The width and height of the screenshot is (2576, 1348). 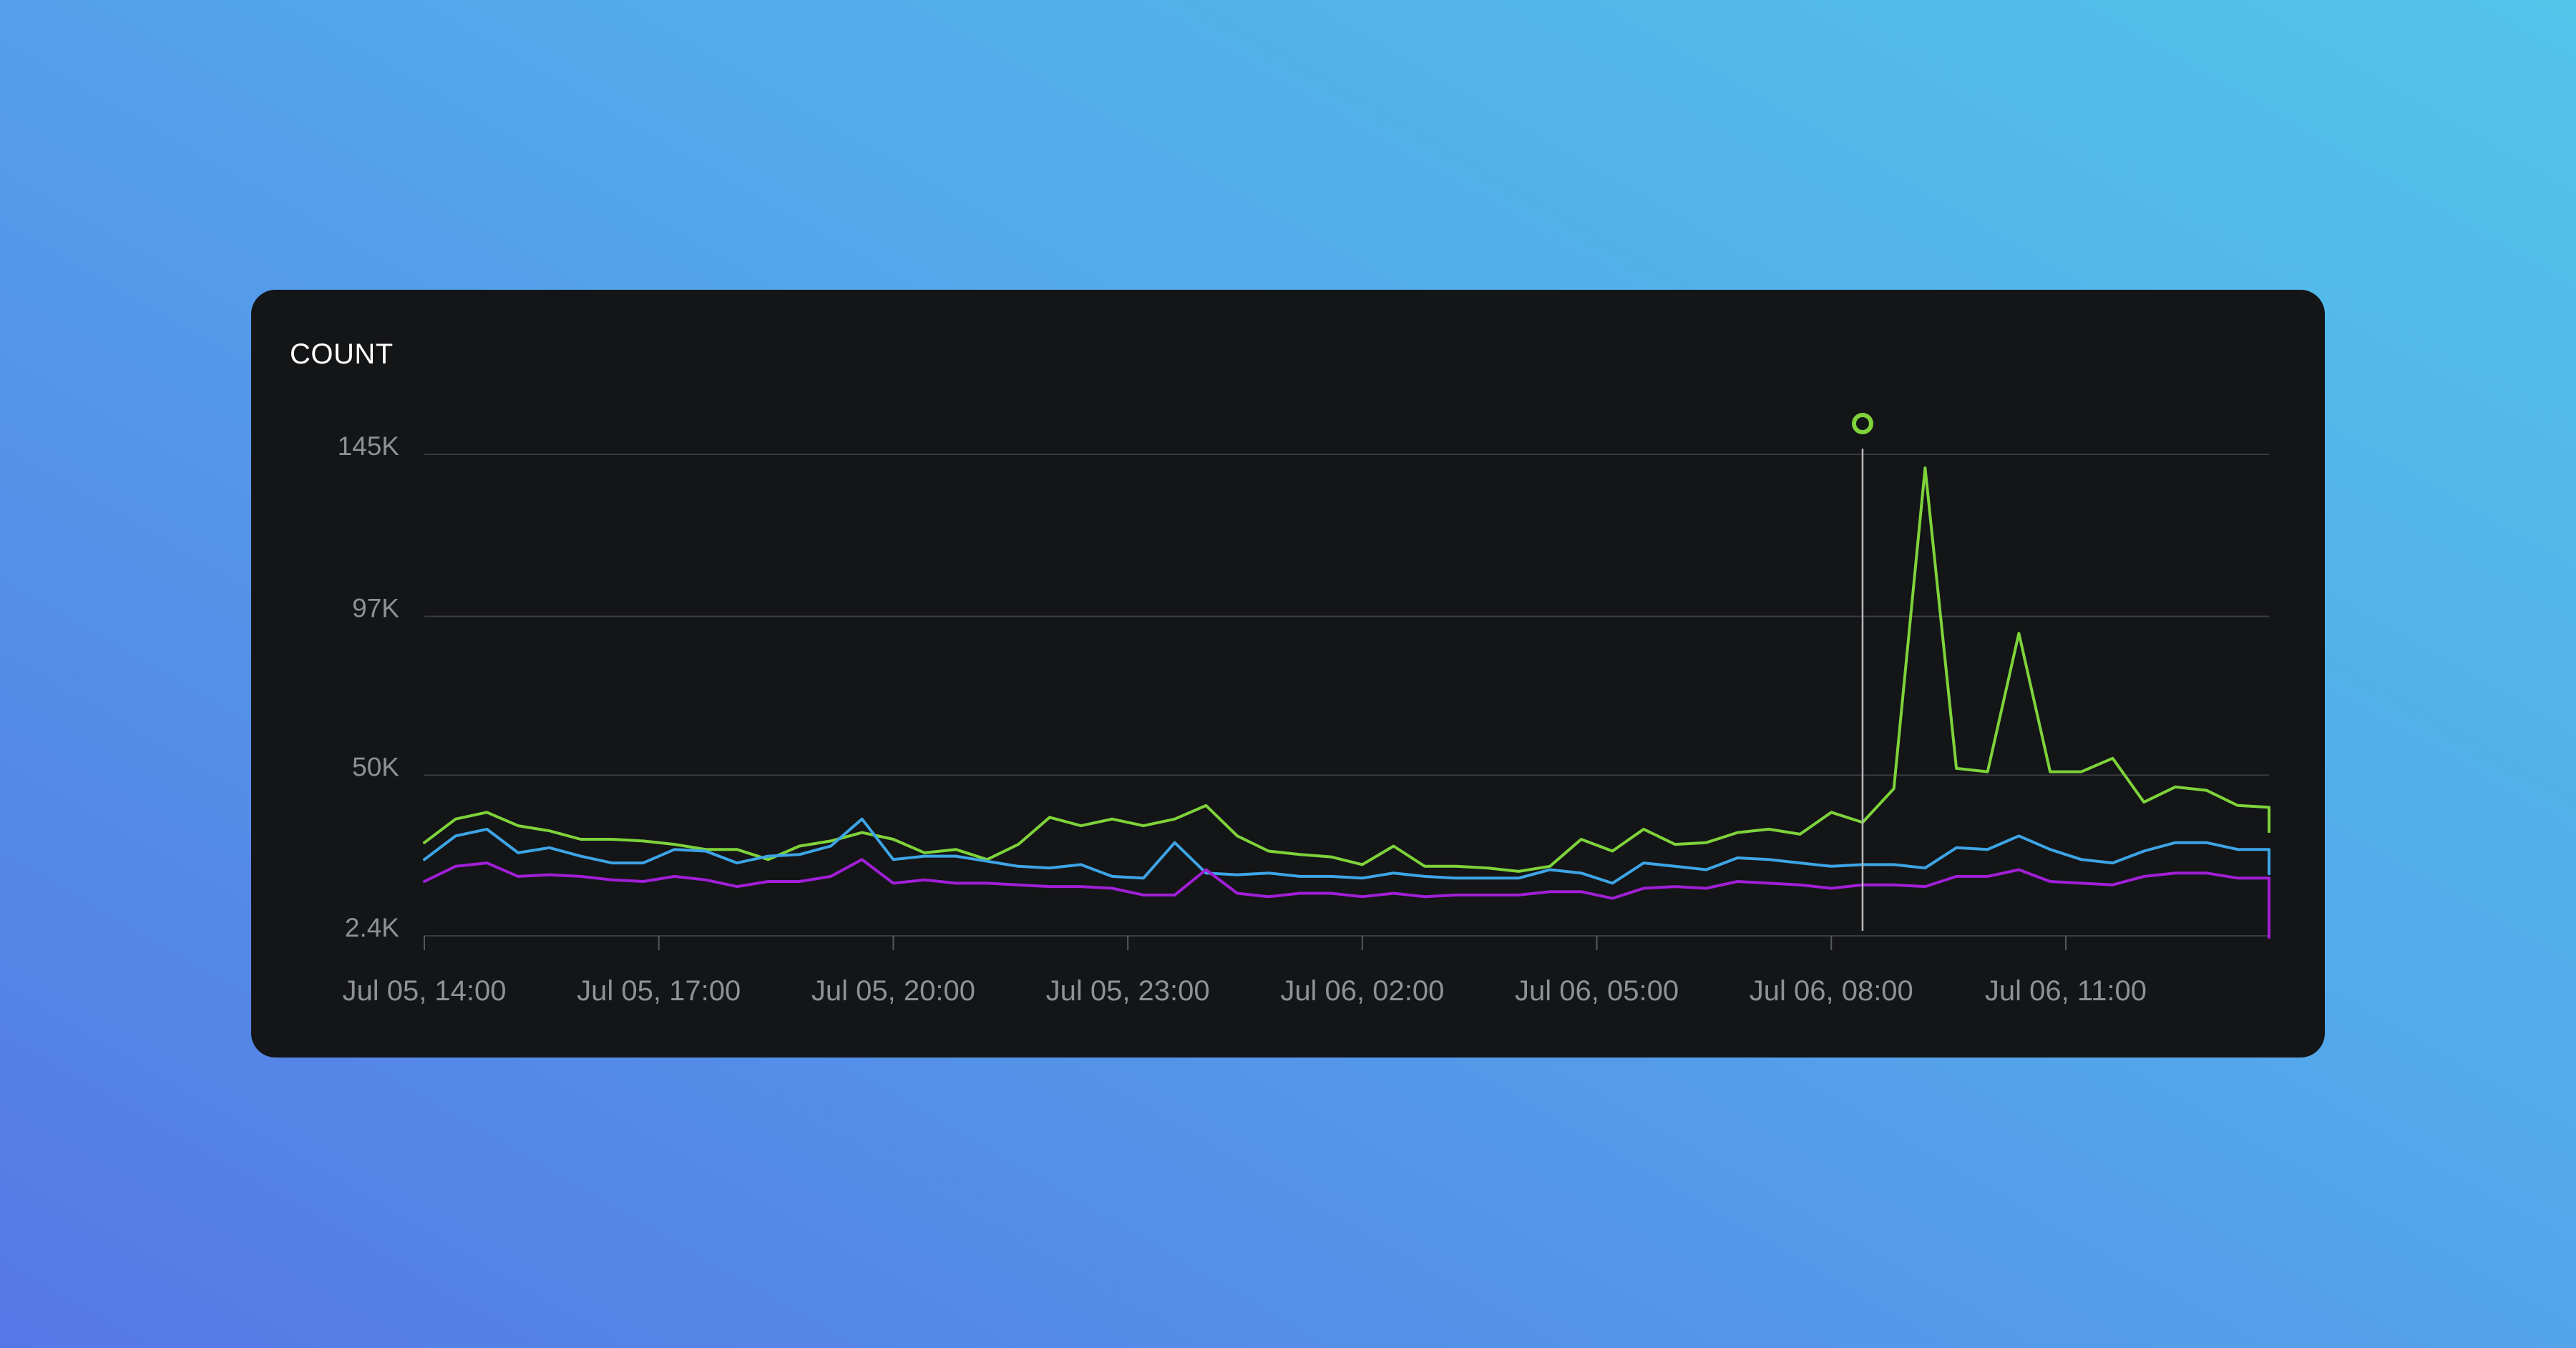 I want to click on x-tick-label: Jul 05, 23:00, so click(x=1128, y=991).